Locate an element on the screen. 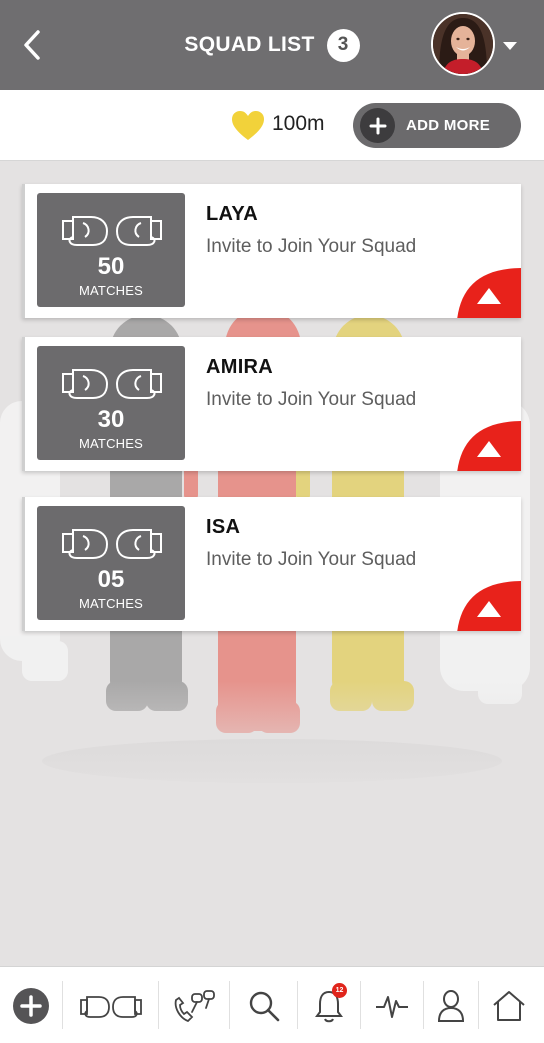 This screenshot has height=1043, width=544. match-count: 50 is located at coordinates (111, 266).